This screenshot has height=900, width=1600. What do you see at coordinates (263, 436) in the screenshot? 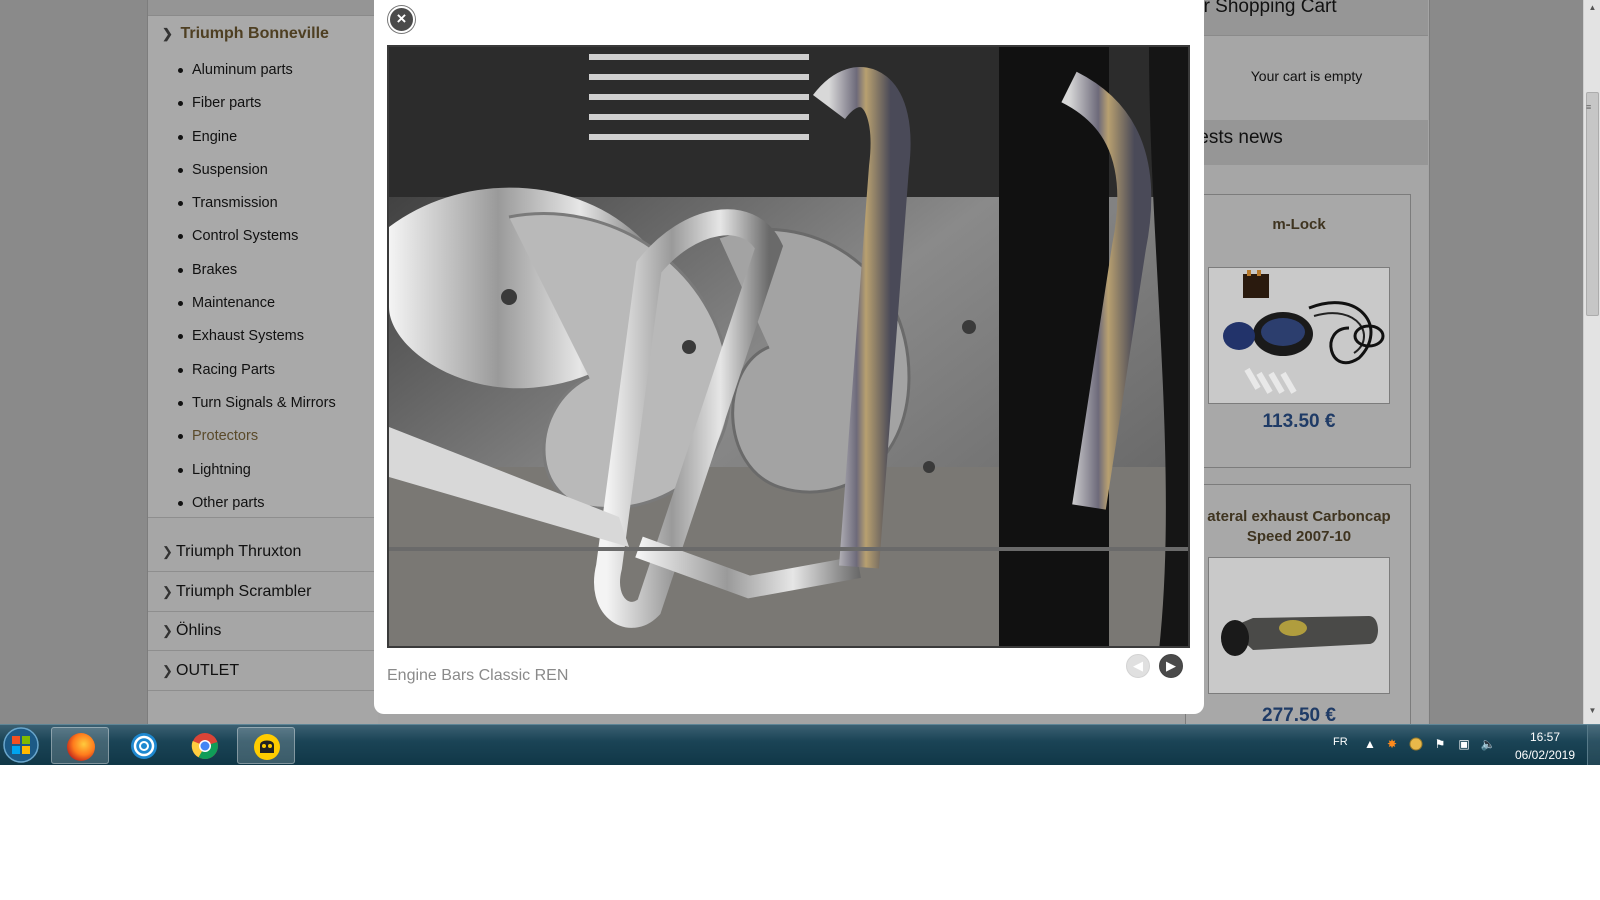
I see `subcategory-item-active: Protectors` at bounding box center [263, 436].